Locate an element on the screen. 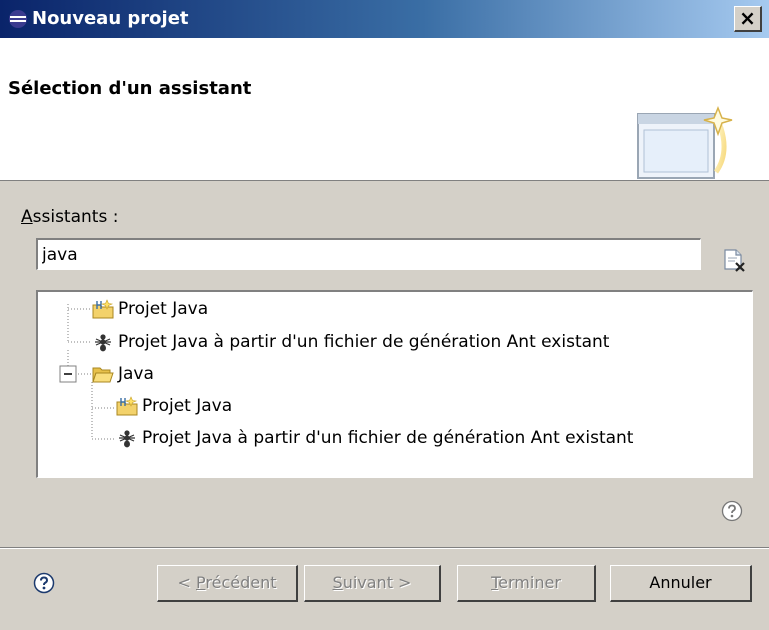 This screenshot has height=630, width=769. filter-input is located at coordinates (368, 254).